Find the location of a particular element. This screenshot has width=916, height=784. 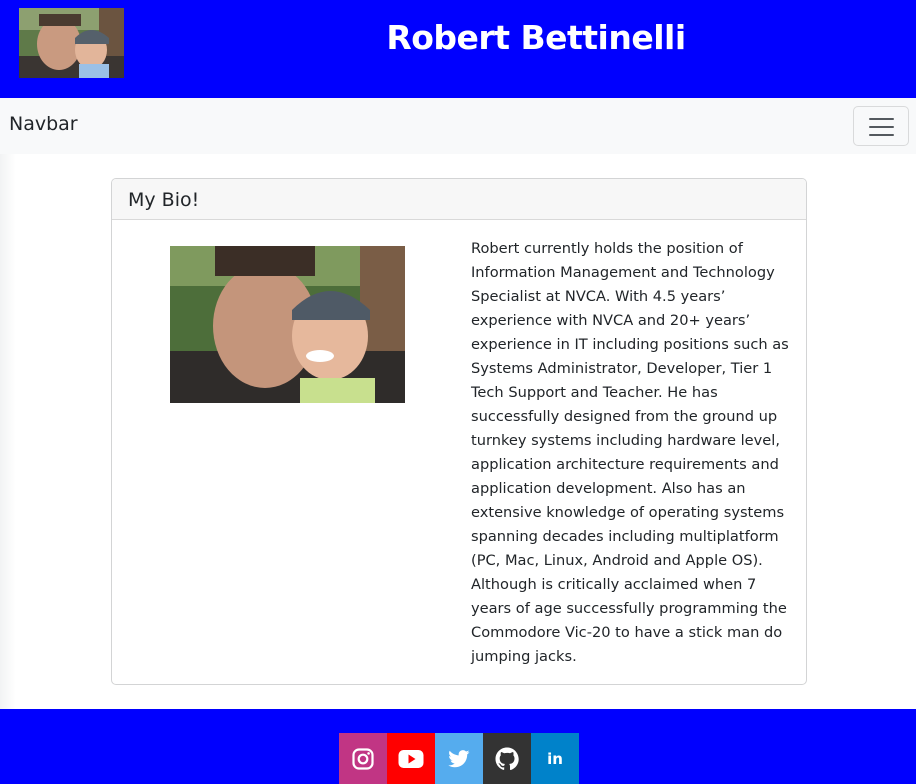

github-icon is located at coordinates (507, 758).